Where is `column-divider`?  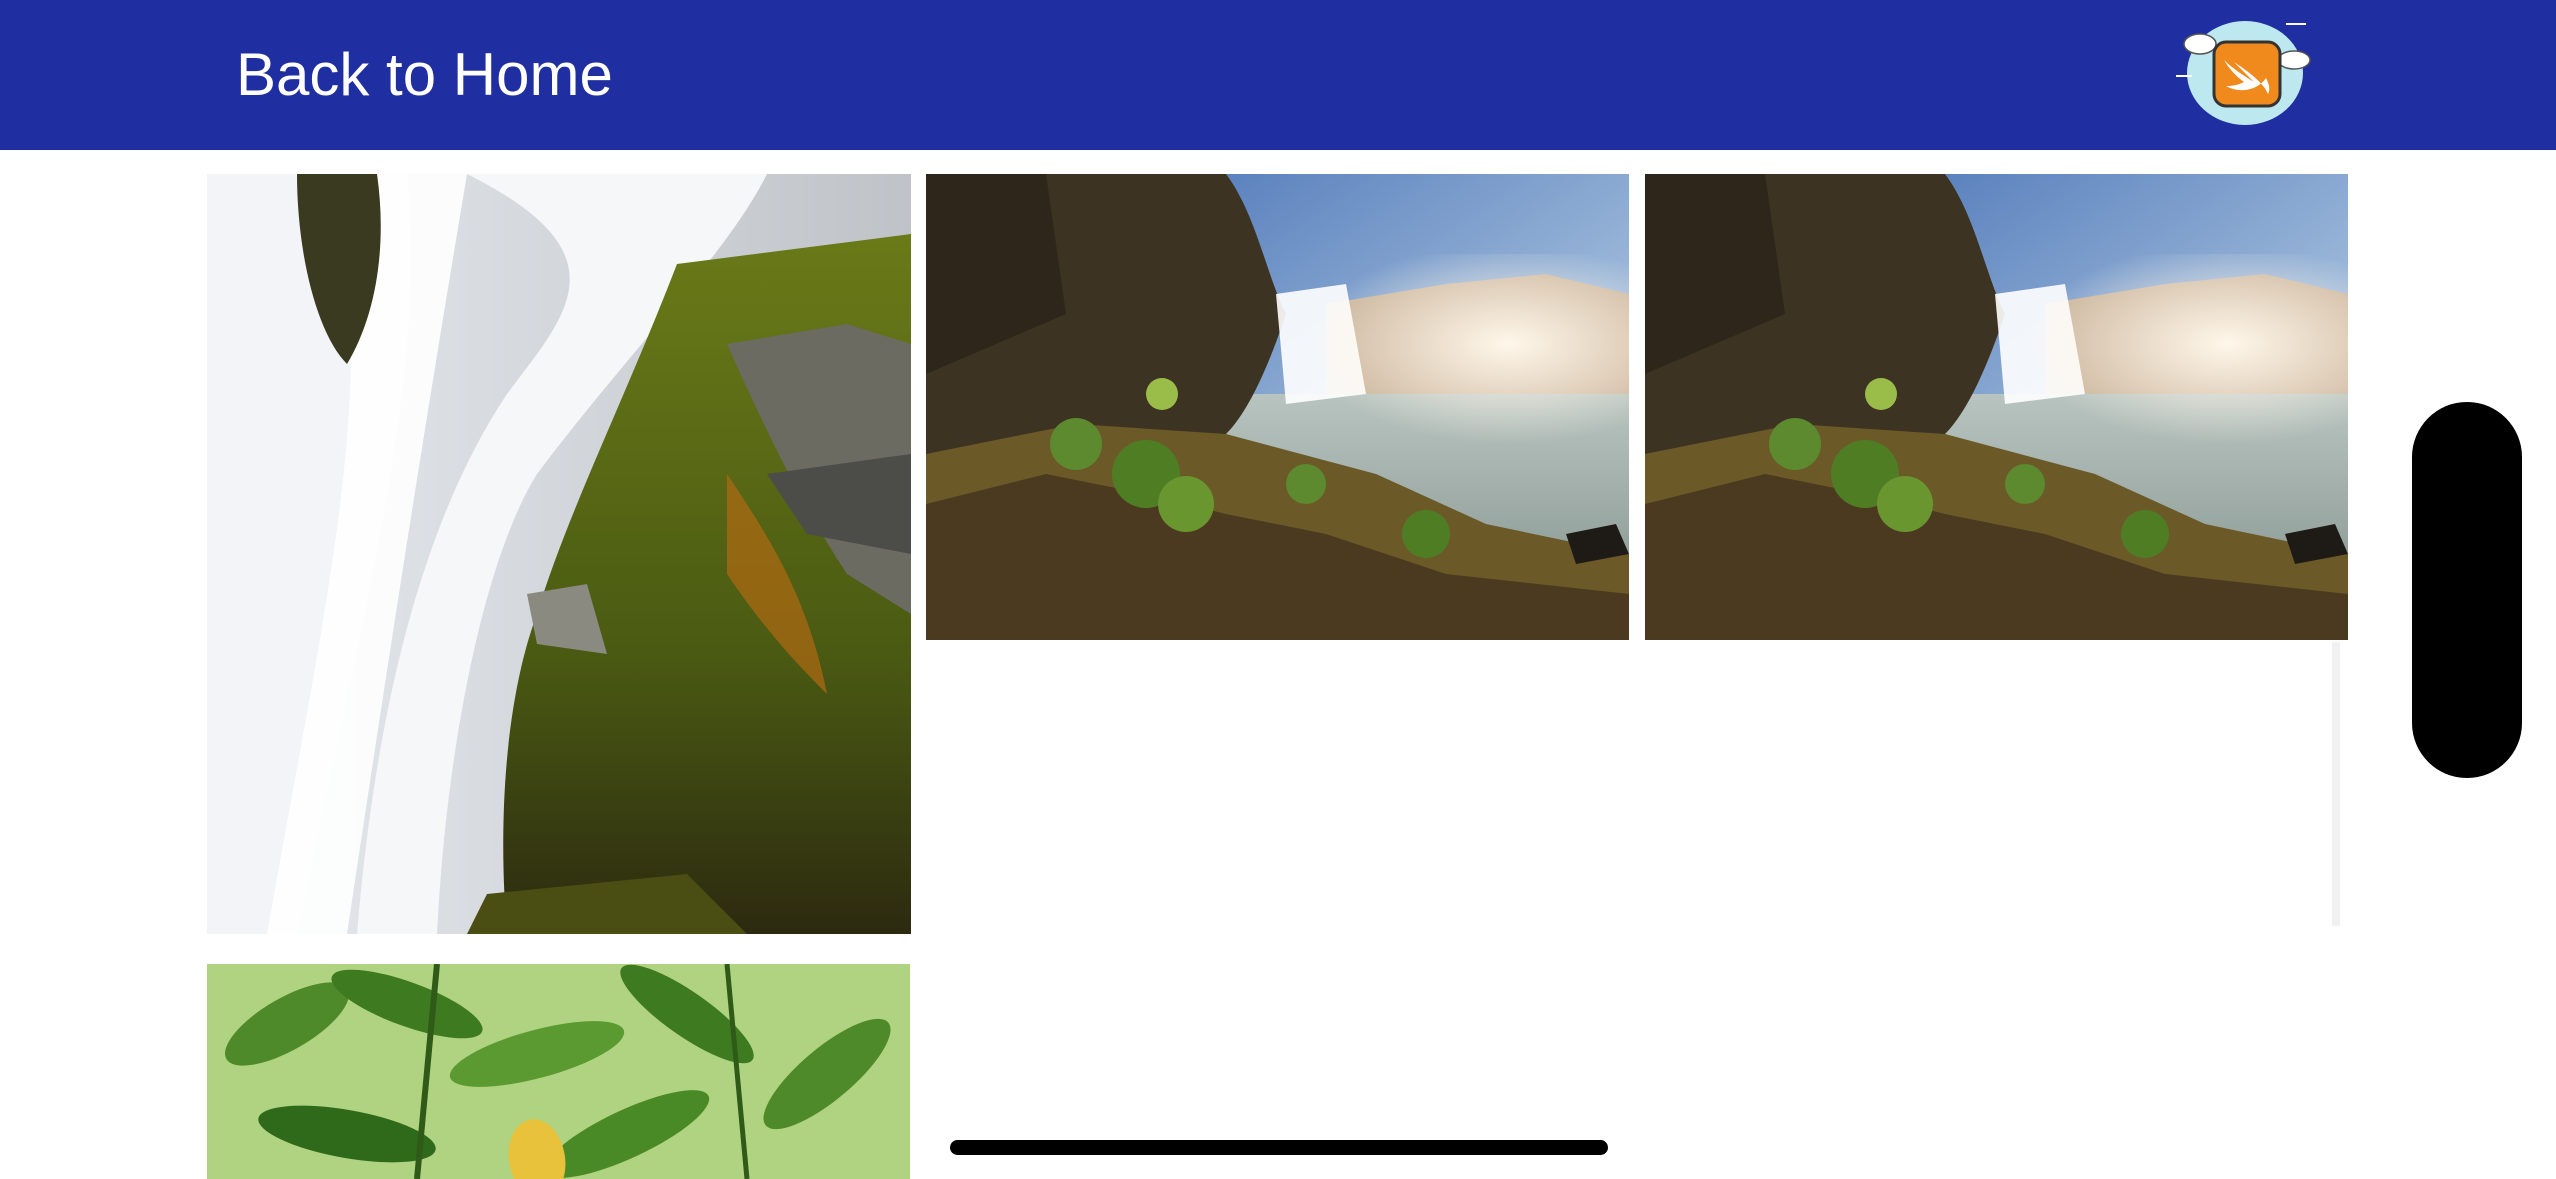
column-divider is located at coordinates (2336, 784).